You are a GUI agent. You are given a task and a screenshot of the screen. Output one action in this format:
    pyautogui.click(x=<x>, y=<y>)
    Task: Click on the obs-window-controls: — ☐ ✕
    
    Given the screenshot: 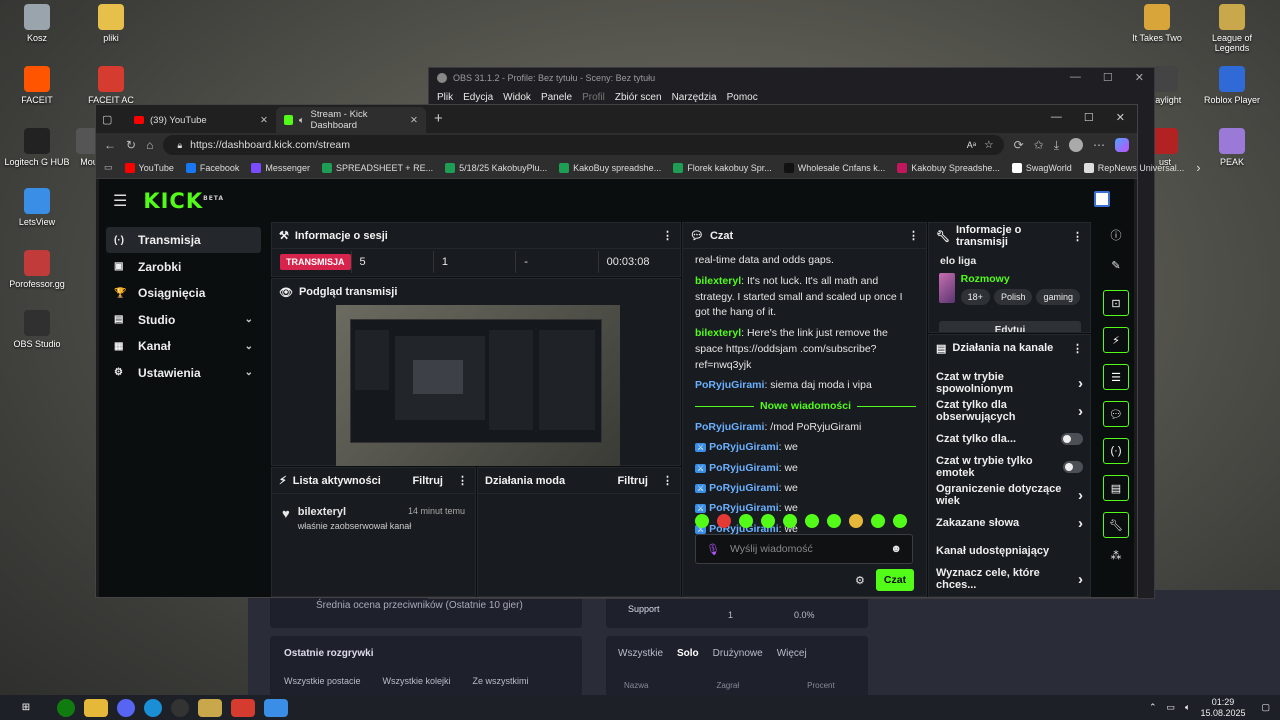 What is the action you would take?
    pyautogui.click(x=1107, y=77)
    